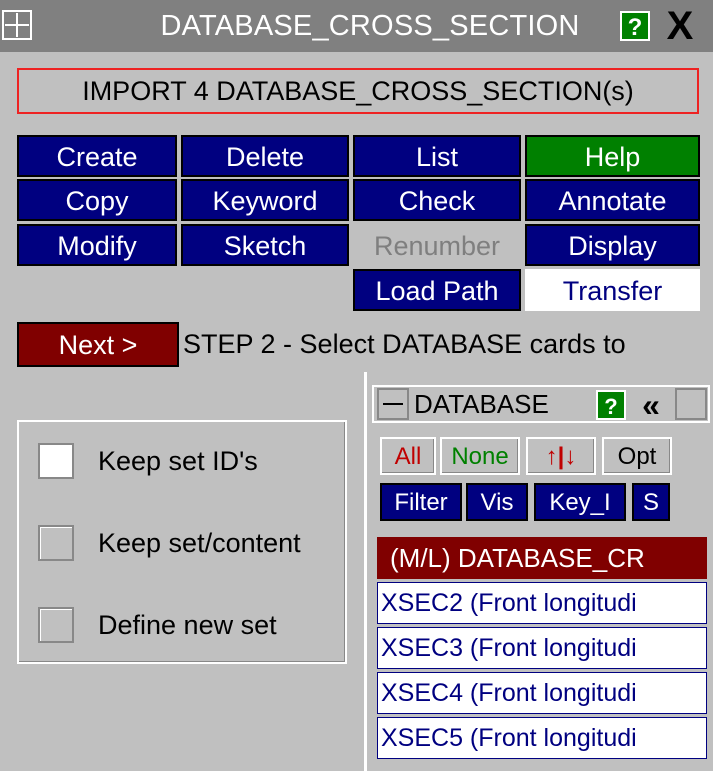 The image size is (713, 771). Describe the element at coordinates (680, 26) in the screenshot. I see `close-icon: X` at that location.